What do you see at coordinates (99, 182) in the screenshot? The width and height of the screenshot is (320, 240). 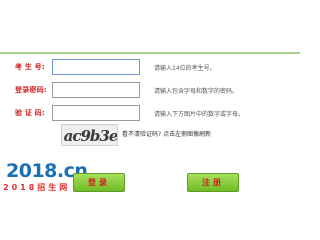 I see `login-button: 登录` at bounding box center [99, 182].